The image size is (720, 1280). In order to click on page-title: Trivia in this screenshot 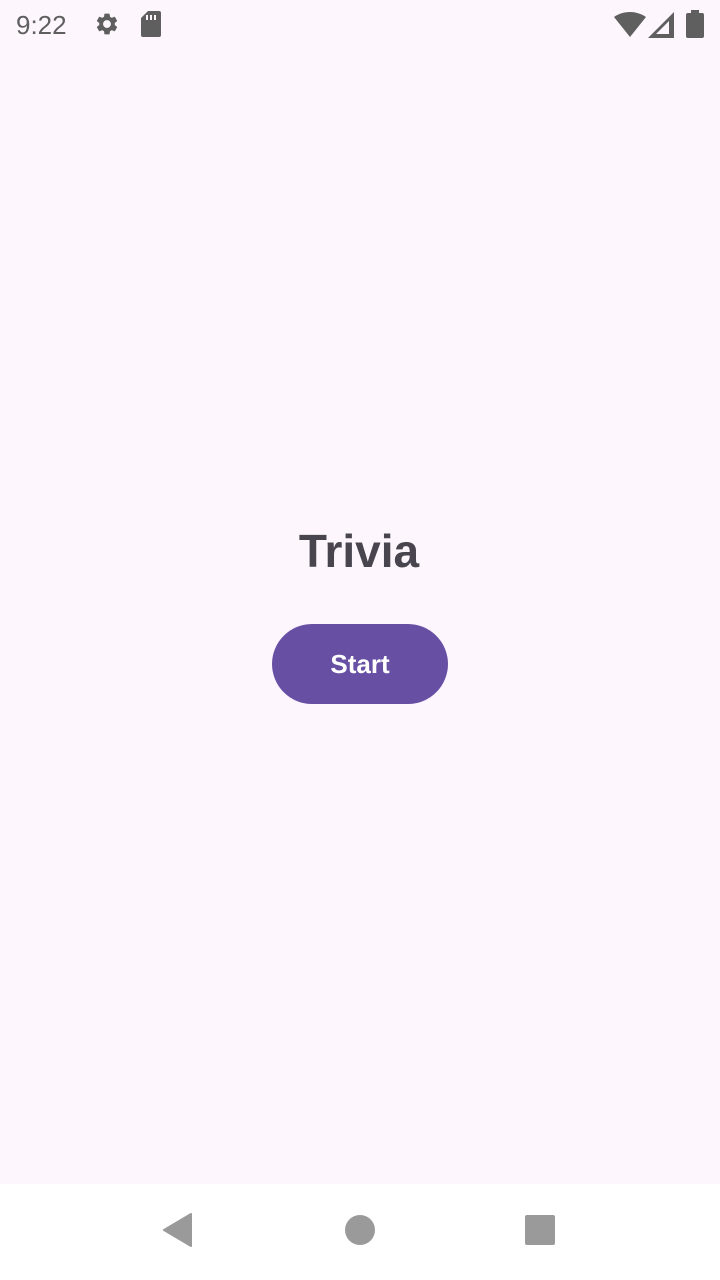, I will do `click(359, 551)`.